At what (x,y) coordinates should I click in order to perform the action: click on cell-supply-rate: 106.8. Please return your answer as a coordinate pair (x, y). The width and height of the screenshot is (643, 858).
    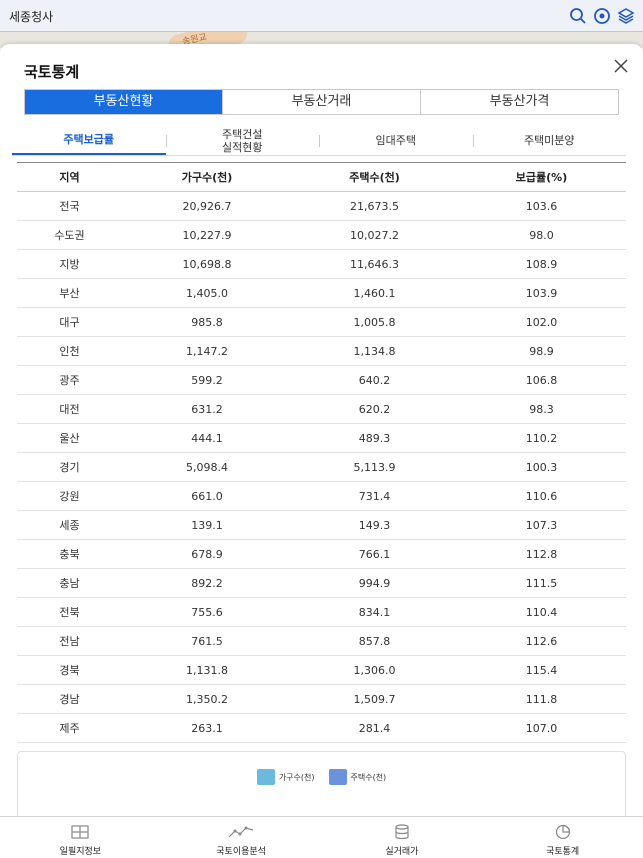
    Looking at the image, I should click on (541, 380).